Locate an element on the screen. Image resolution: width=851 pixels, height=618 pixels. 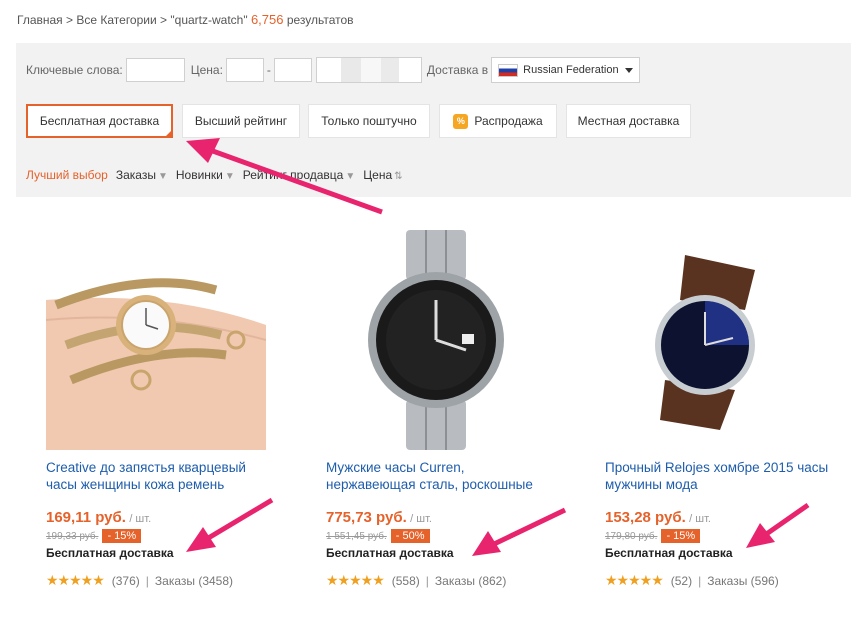
russia-flag-icon is located at coordinates (508, 70).